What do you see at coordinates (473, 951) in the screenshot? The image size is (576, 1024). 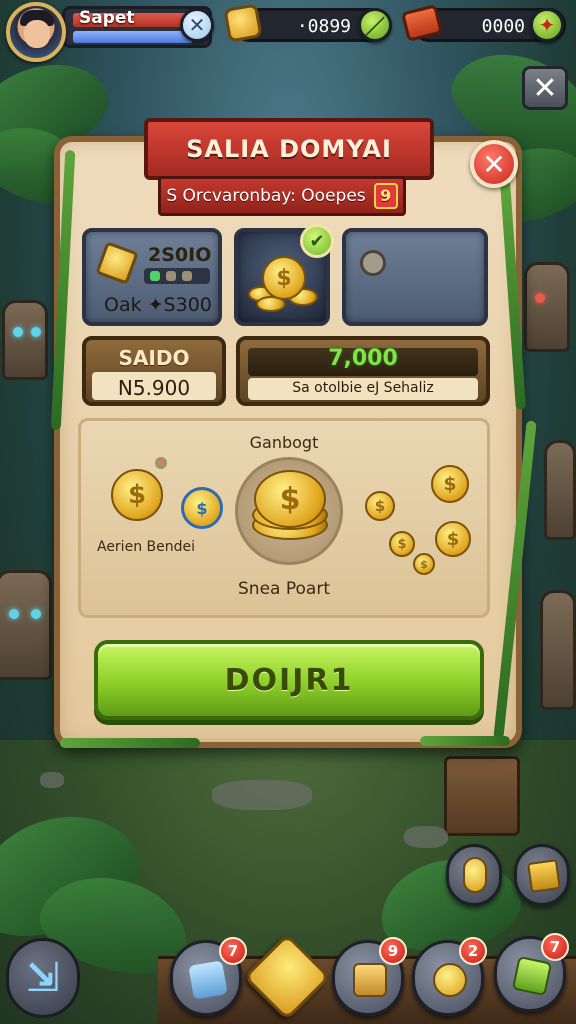 I see `notification-badge: 2` at bounding box center [473, 951].